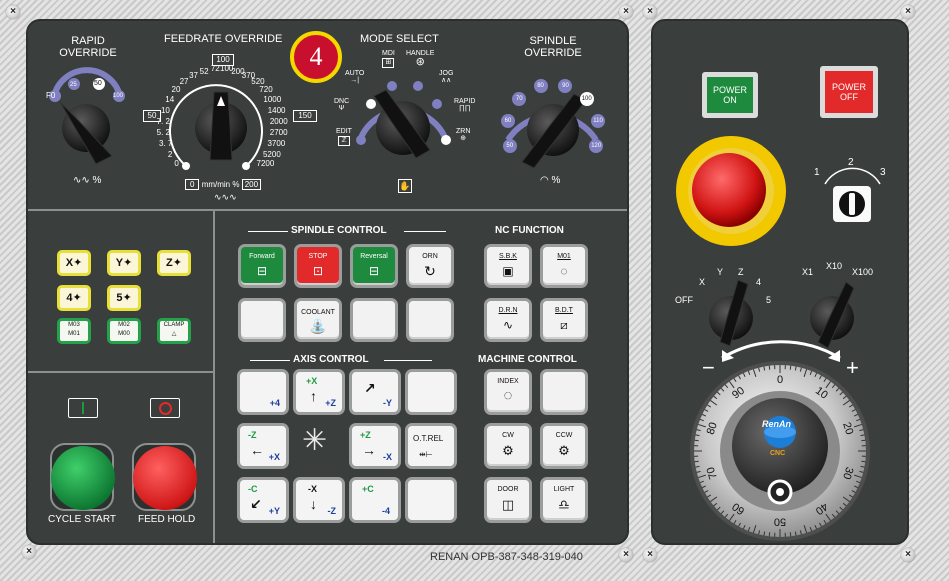 Image resolution: width=949 pixels, height=581 pixels. I want to click on block-delete-button: B.D.T ⧄, so click(564, 320).